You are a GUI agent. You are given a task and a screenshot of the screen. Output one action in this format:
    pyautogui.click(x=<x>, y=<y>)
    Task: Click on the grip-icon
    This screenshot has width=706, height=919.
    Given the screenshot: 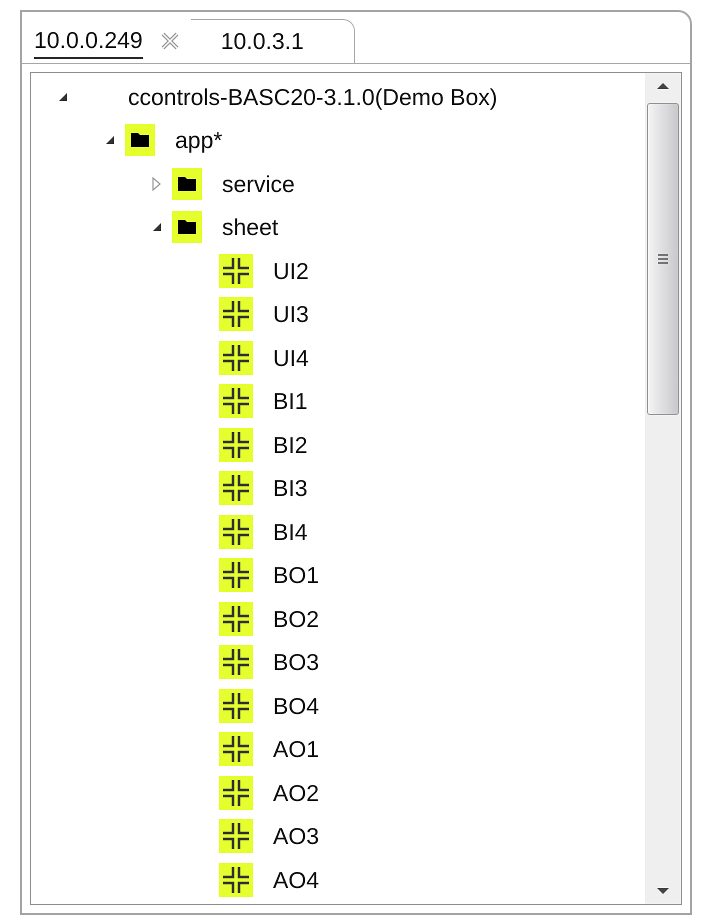 What is the action you would take?
    pyautogui.click(x=663, y=259)
    